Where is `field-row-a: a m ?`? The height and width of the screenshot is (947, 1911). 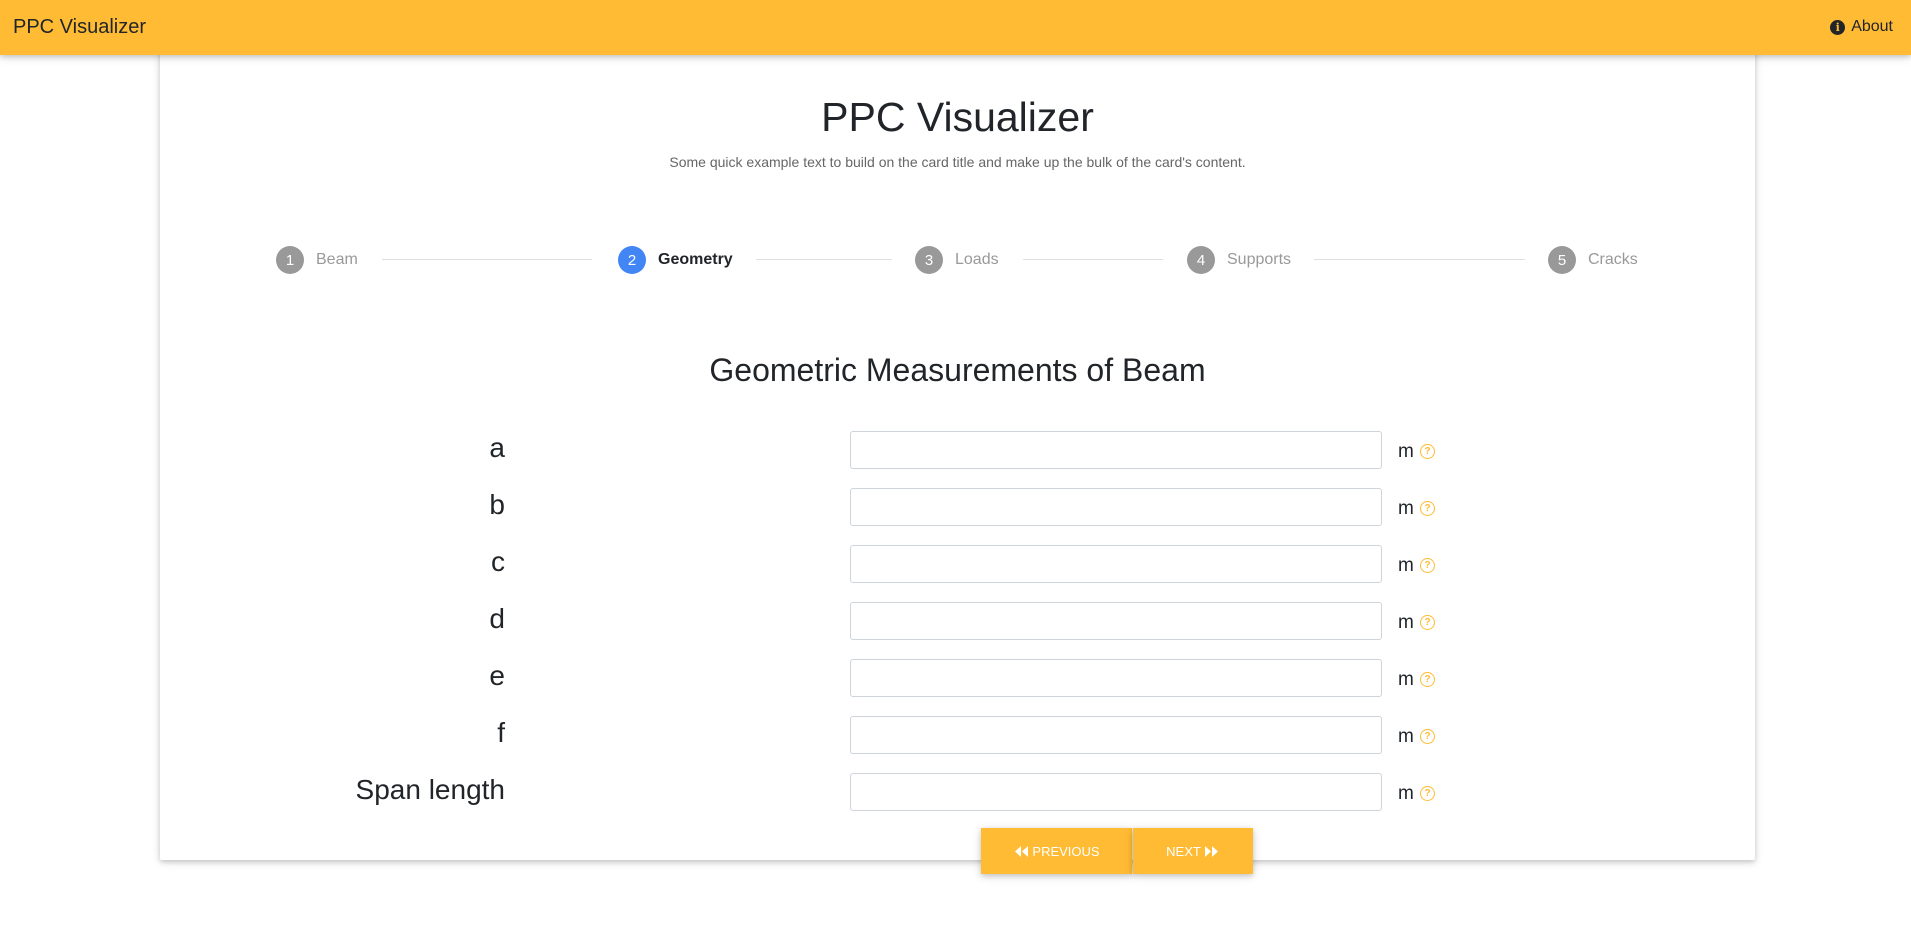
field-row-a: a m ? is located at coordinates (957, 450).